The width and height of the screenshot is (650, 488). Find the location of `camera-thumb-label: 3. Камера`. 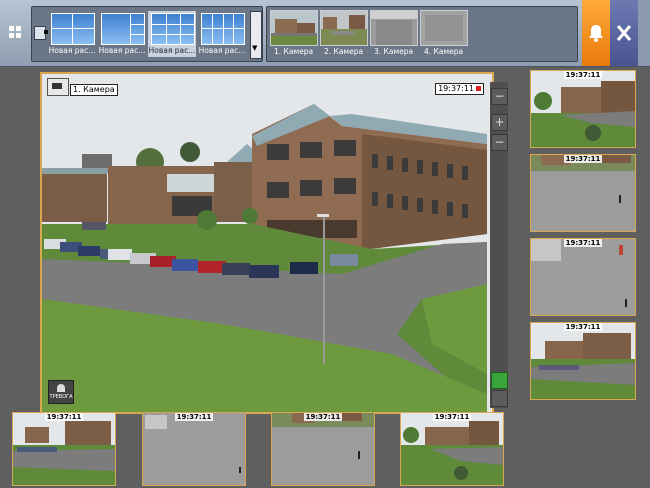

camera-thumb-label: 3. Камера is located at coordinates (394, 51).